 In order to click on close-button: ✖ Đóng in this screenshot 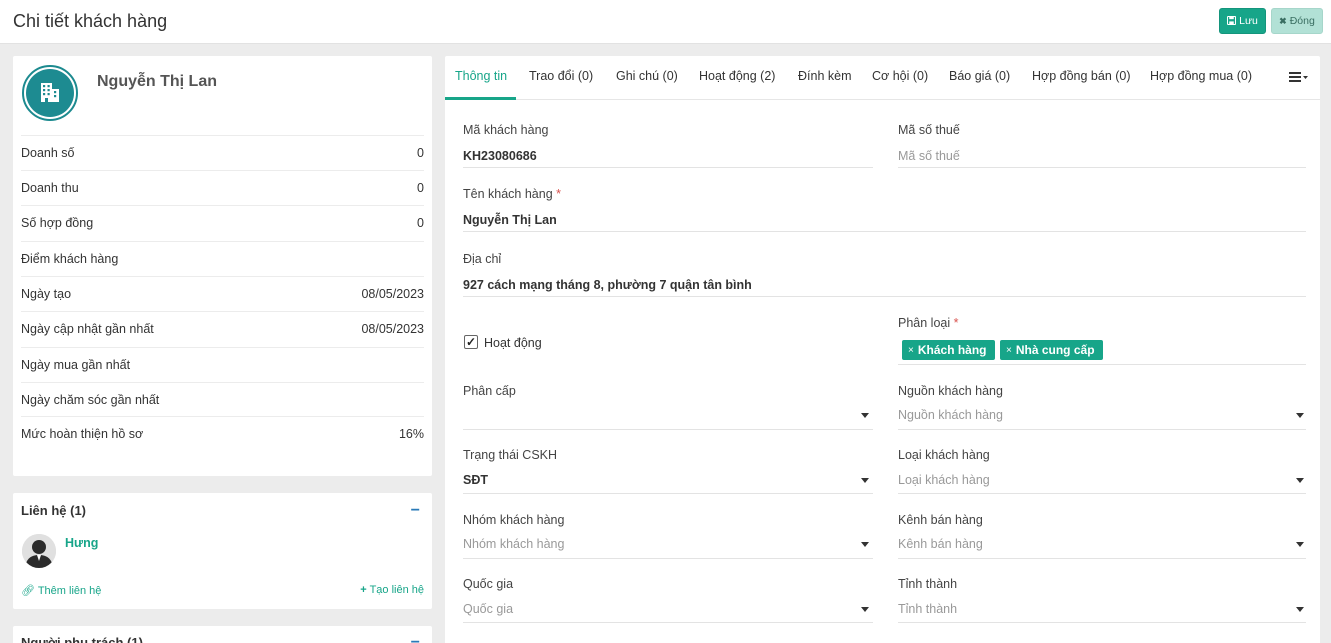, I will do `click(1297, 21)`.